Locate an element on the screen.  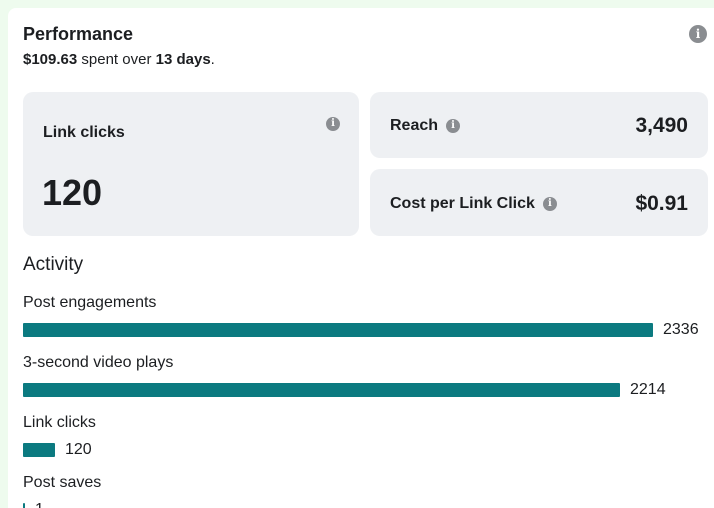
activity-value: 120 is located at coordinates (78, 449).